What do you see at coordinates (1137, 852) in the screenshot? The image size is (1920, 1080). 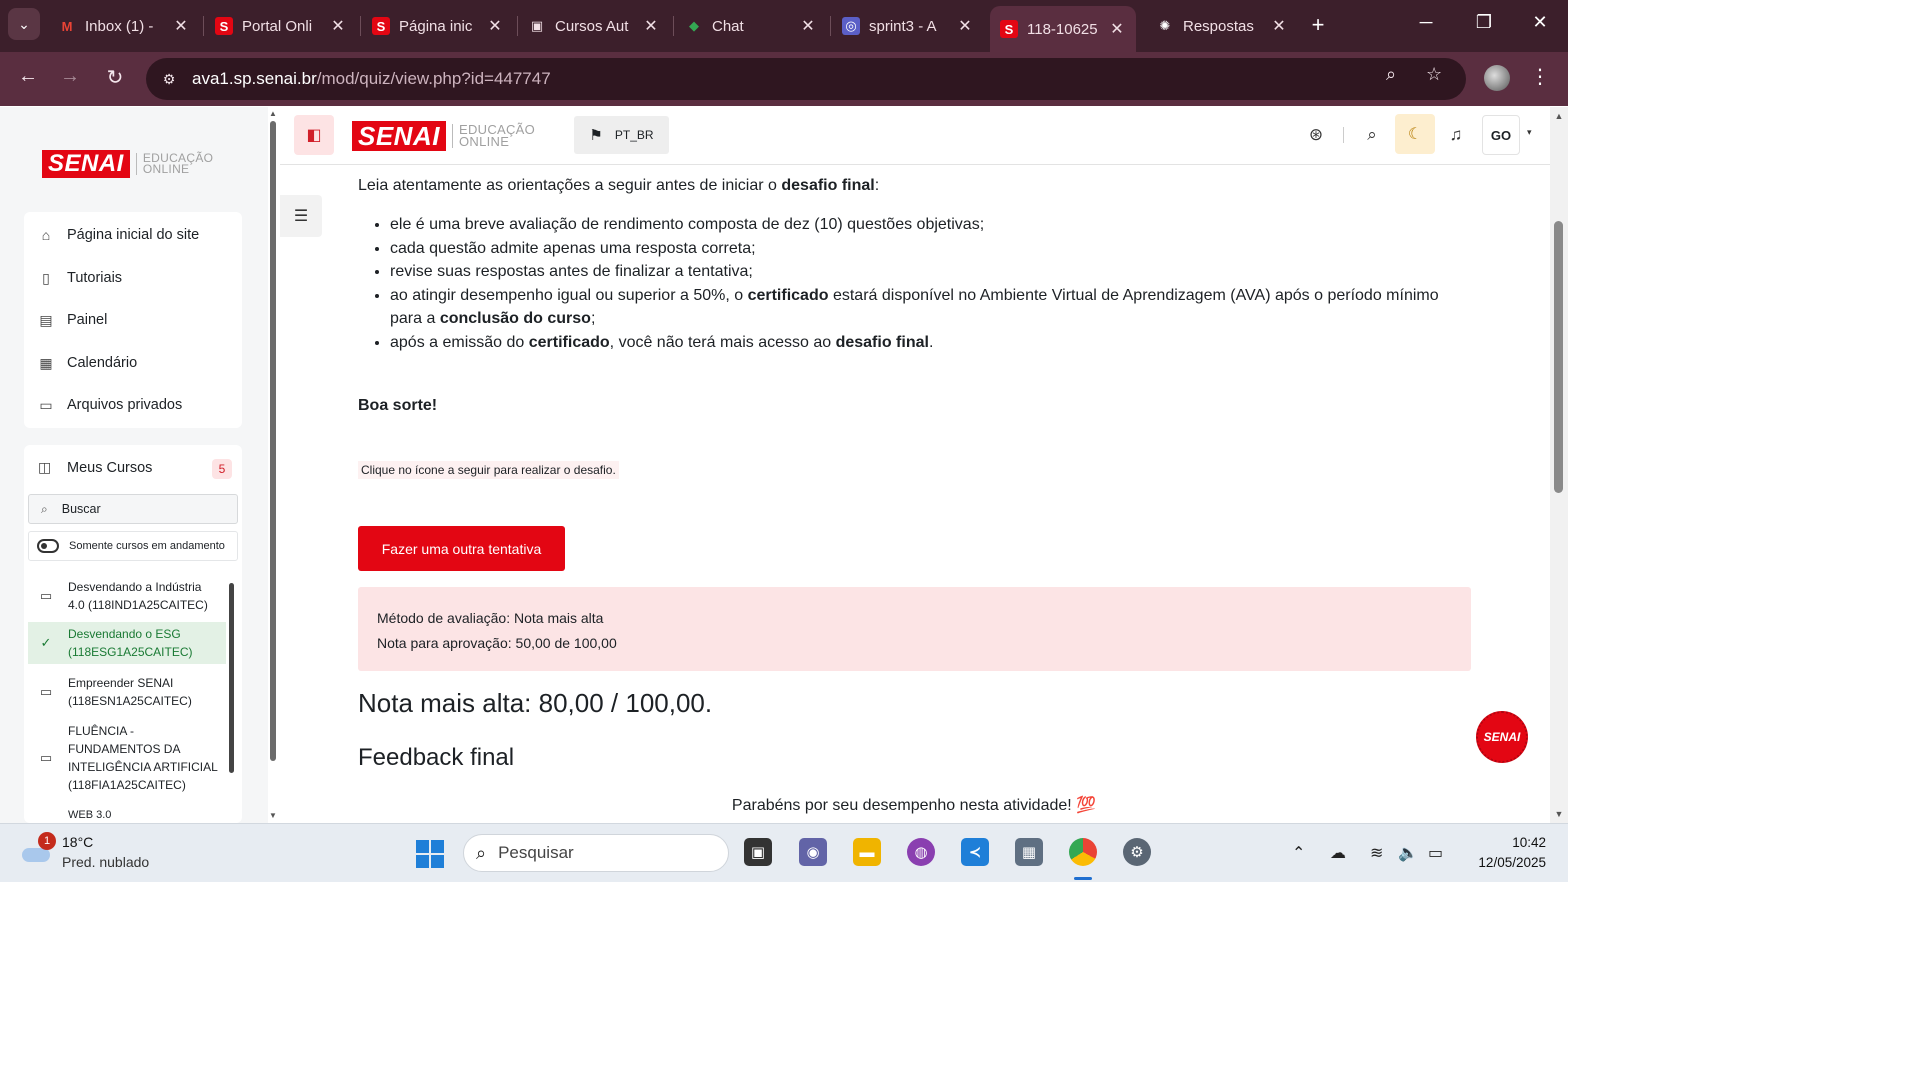 I see `settings-icon: ⚙` at bounding box center [1137, 852].